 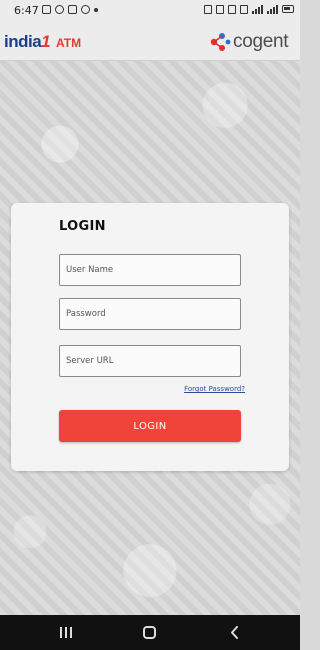 I want to click on app-header: india1 ATM cogent, so click(x=150, y=41).